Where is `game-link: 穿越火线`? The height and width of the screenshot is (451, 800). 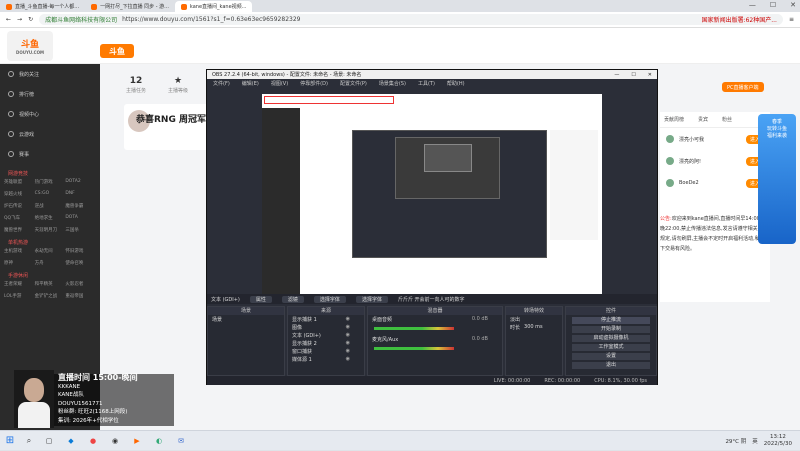
game-link: 穿越火线 is located at coordinates (19, 194).